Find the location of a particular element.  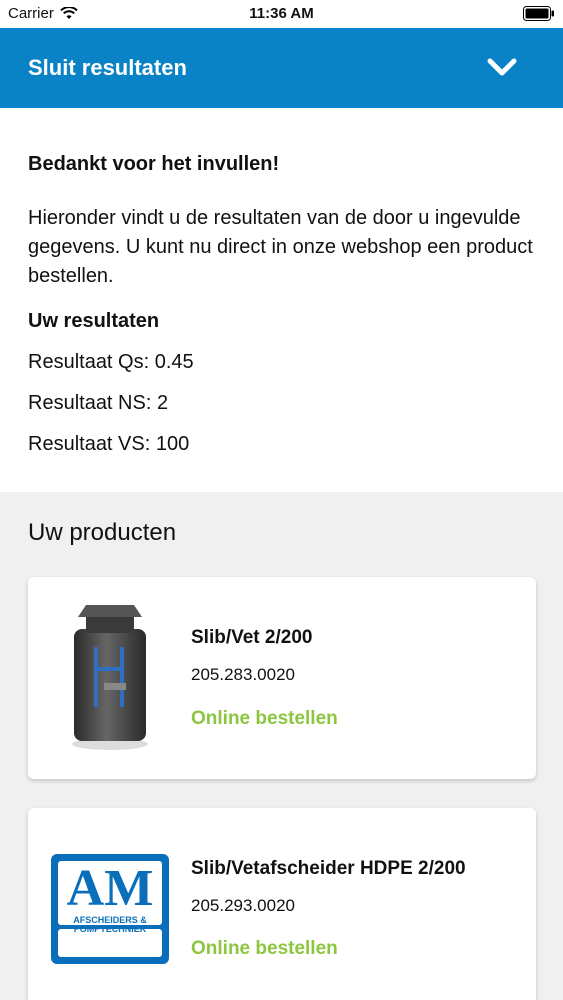

chevron-down-icon is located at coordinates (502, 67).